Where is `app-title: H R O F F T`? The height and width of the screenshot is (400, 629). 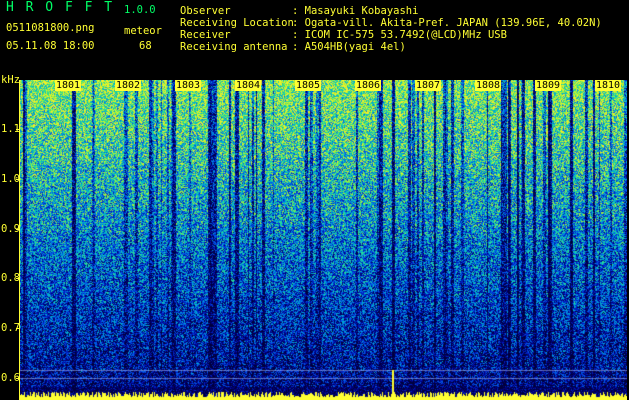 app-title: H R O F F T is located at coordinates (60, 7).